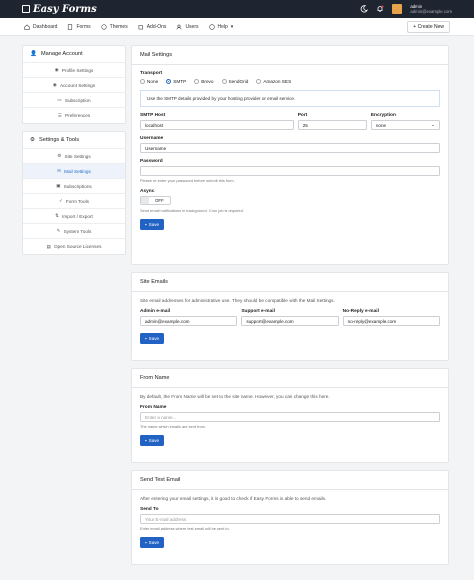 This screenshot has height=580, width=474. I want to click on users-icon, so click(179, 26).